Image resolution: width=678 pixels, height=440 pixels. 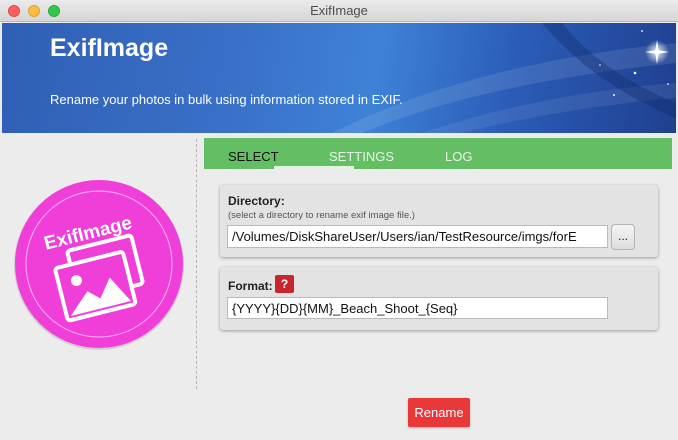 I want to click on format-input: {YYYY}{DD}{MM}_Beach_Shoot_{Seq}, so click(x=417, y=308).